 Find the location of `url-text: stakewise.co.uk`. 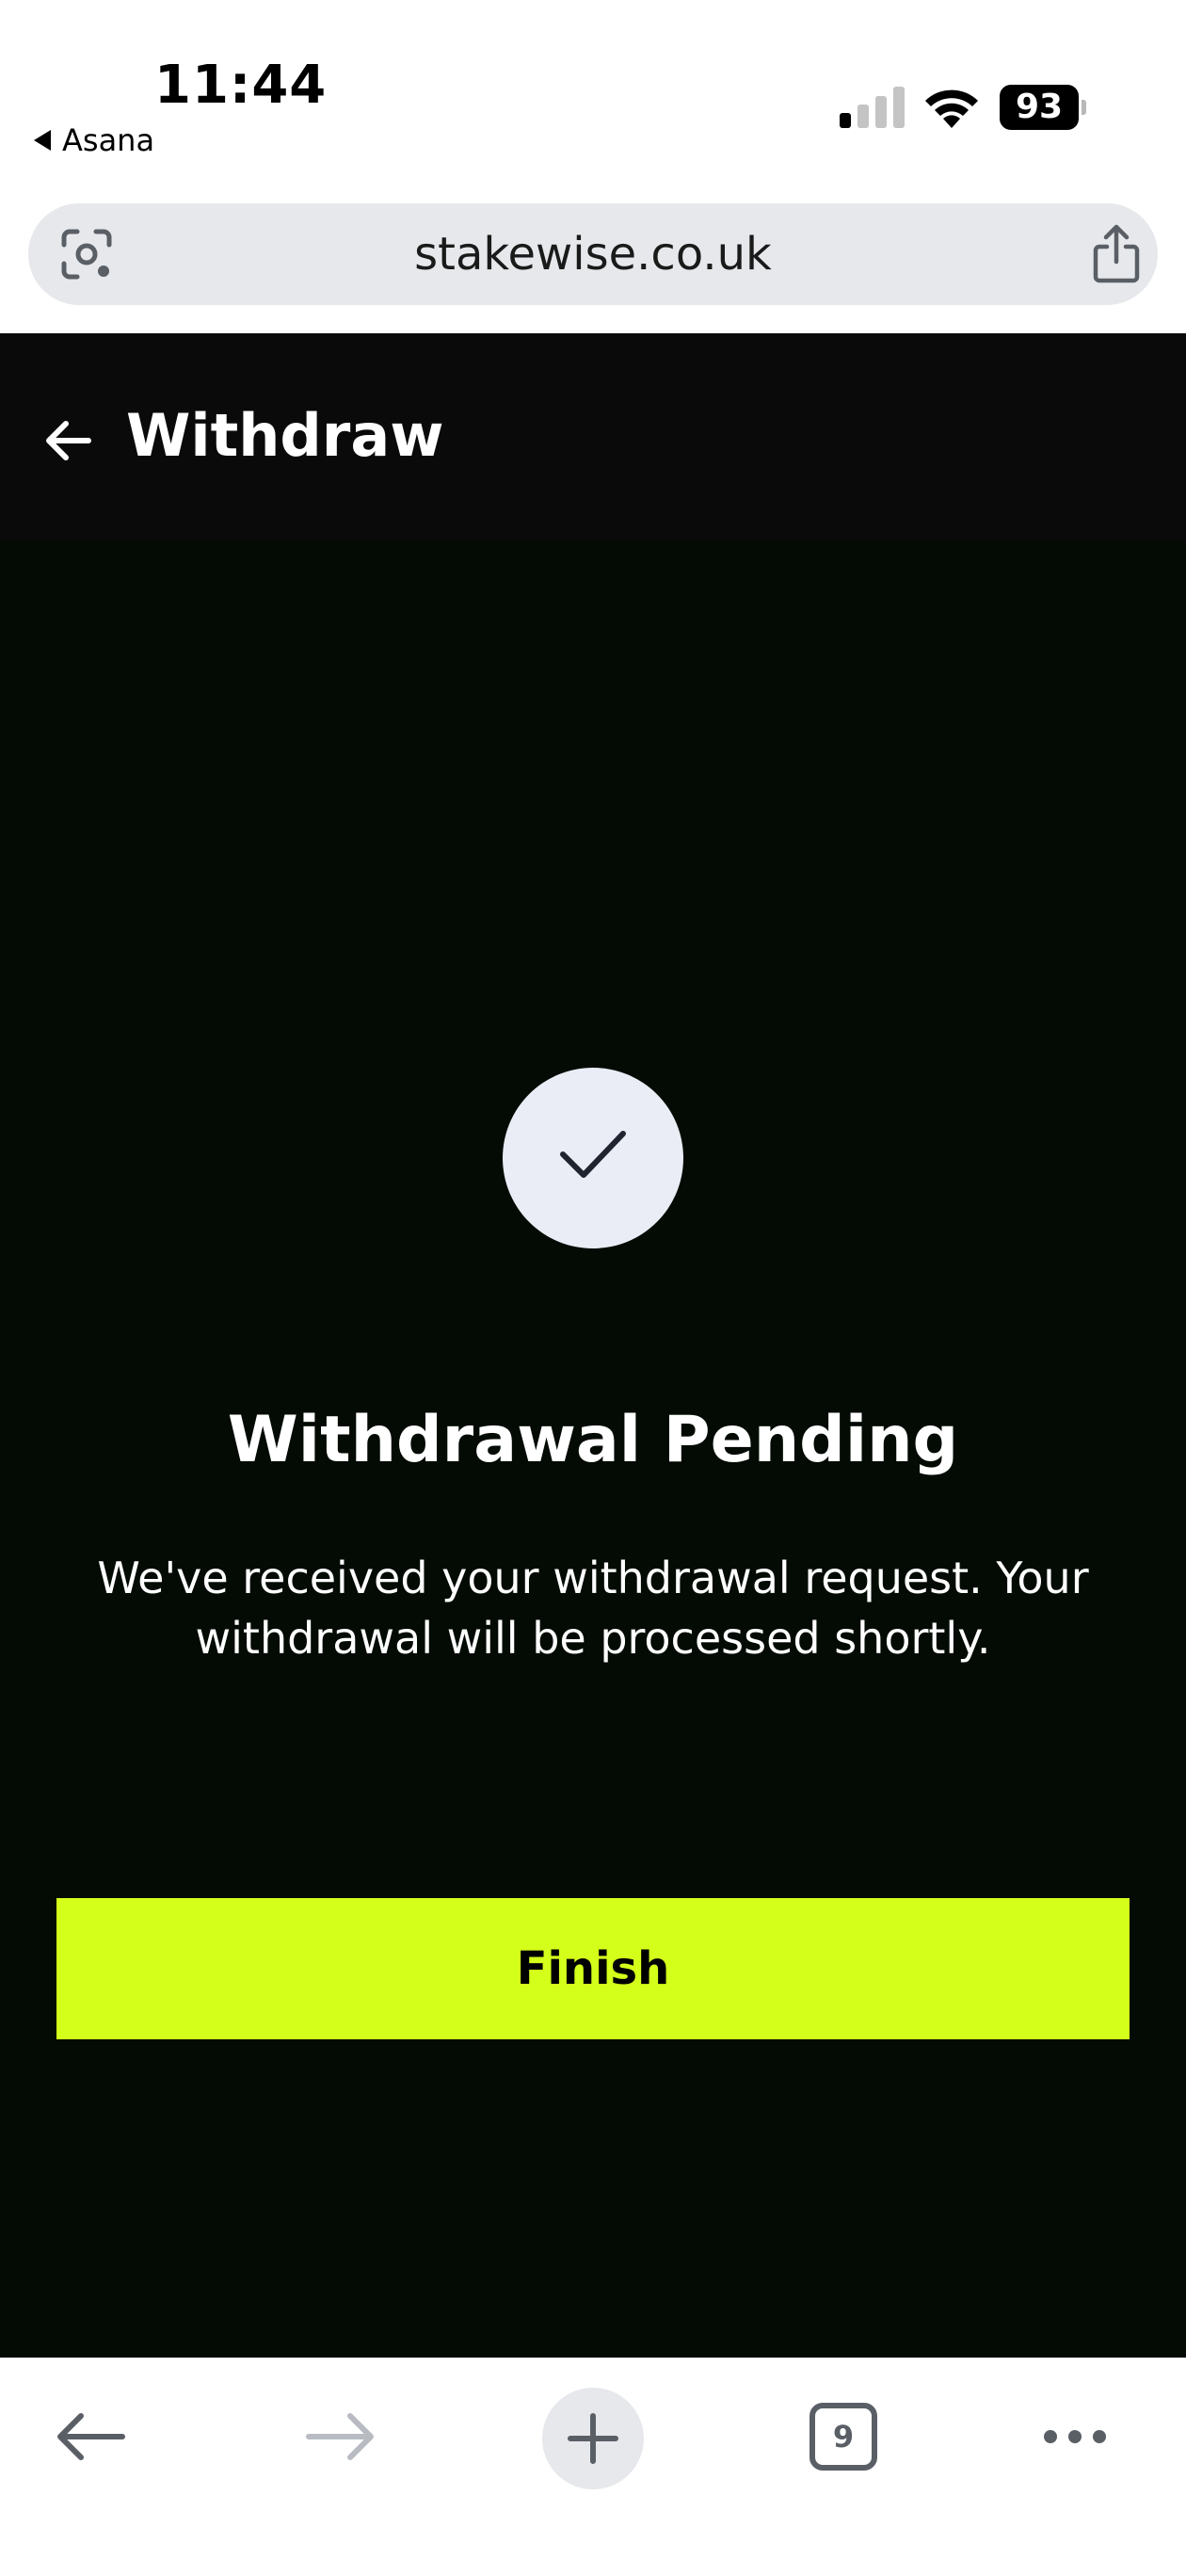

url-text: stakewise.co.uk is located at coordinates (593, 254).